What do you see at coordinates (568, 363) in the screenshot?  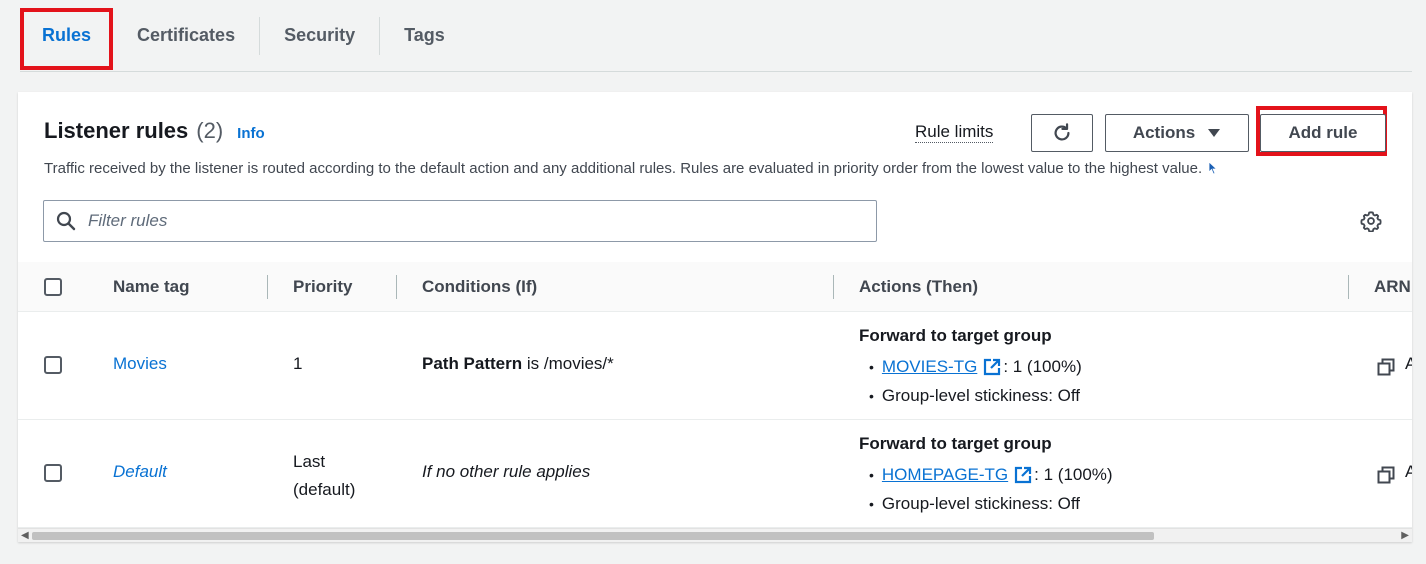 I see `condition-value: is /movies/*` at bounding box center [568, 363].